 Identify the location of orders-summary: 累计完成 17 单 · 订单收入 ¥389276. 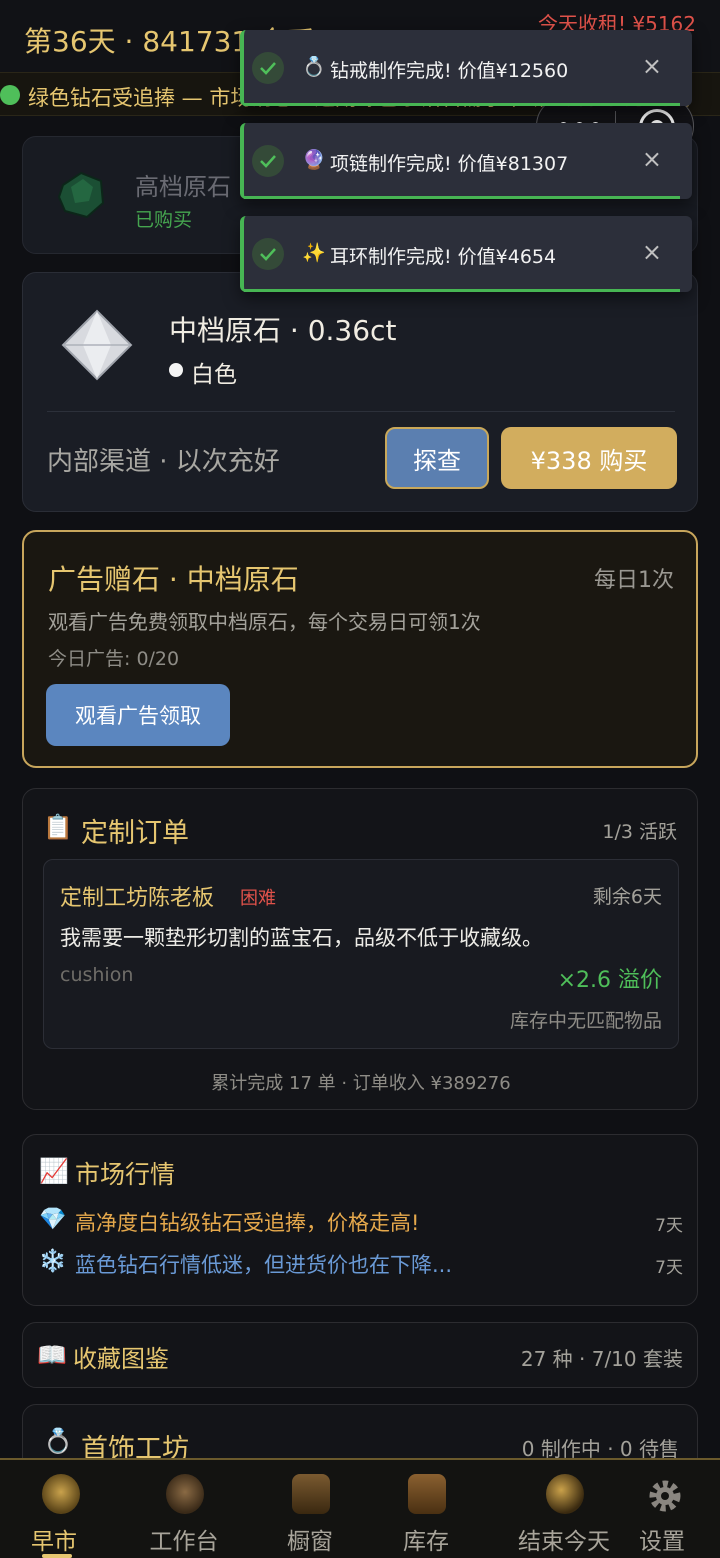
(361, 1083).